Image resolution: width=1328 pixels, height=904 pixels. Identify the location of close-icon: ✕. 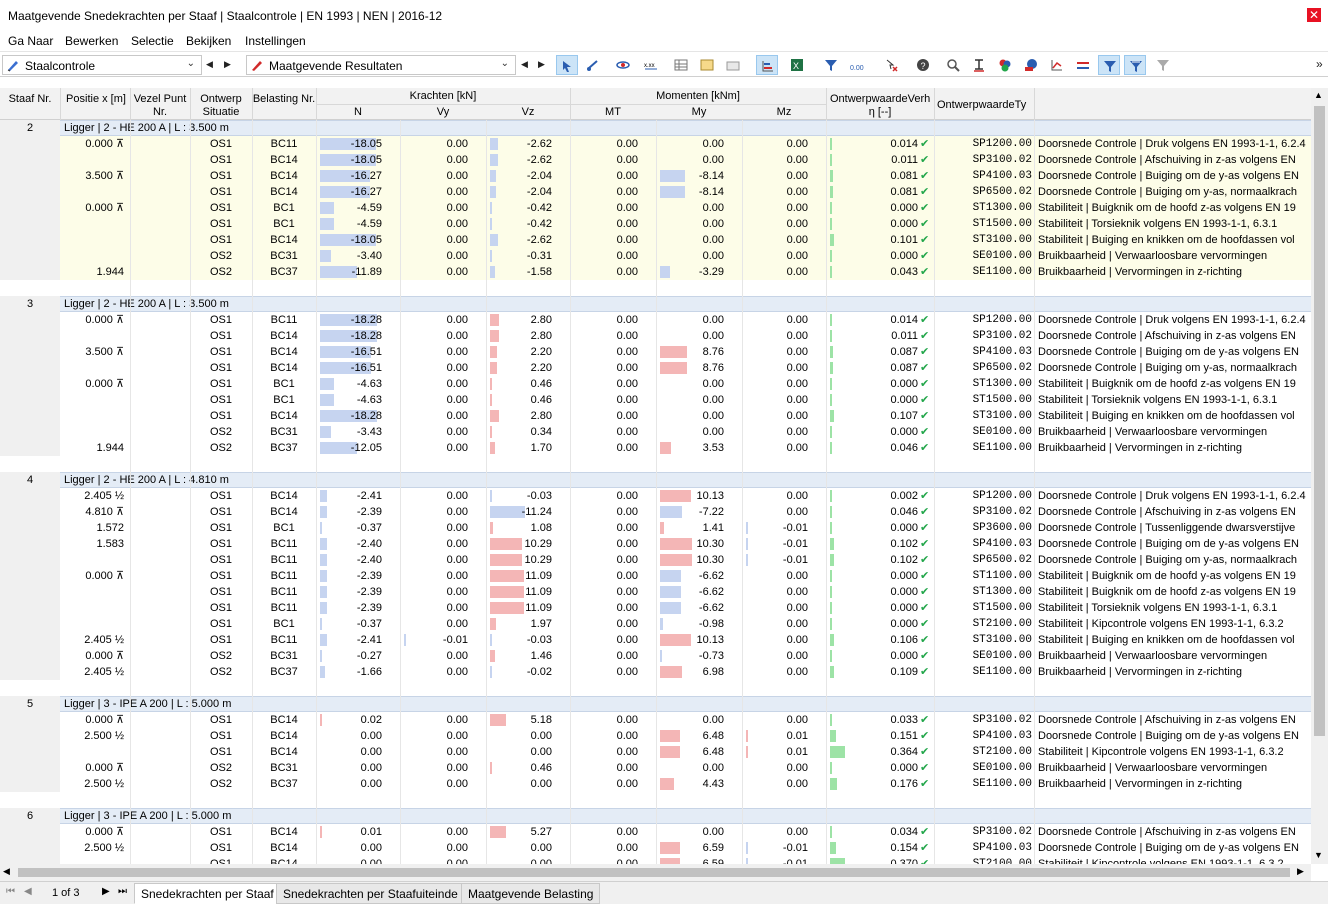
(1314, 15).